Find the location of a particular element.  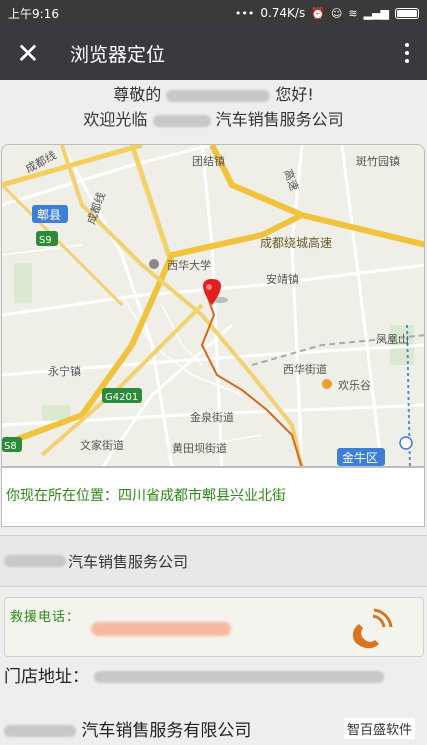

map-label: 西华街道 is located at coordinates (305, 369).